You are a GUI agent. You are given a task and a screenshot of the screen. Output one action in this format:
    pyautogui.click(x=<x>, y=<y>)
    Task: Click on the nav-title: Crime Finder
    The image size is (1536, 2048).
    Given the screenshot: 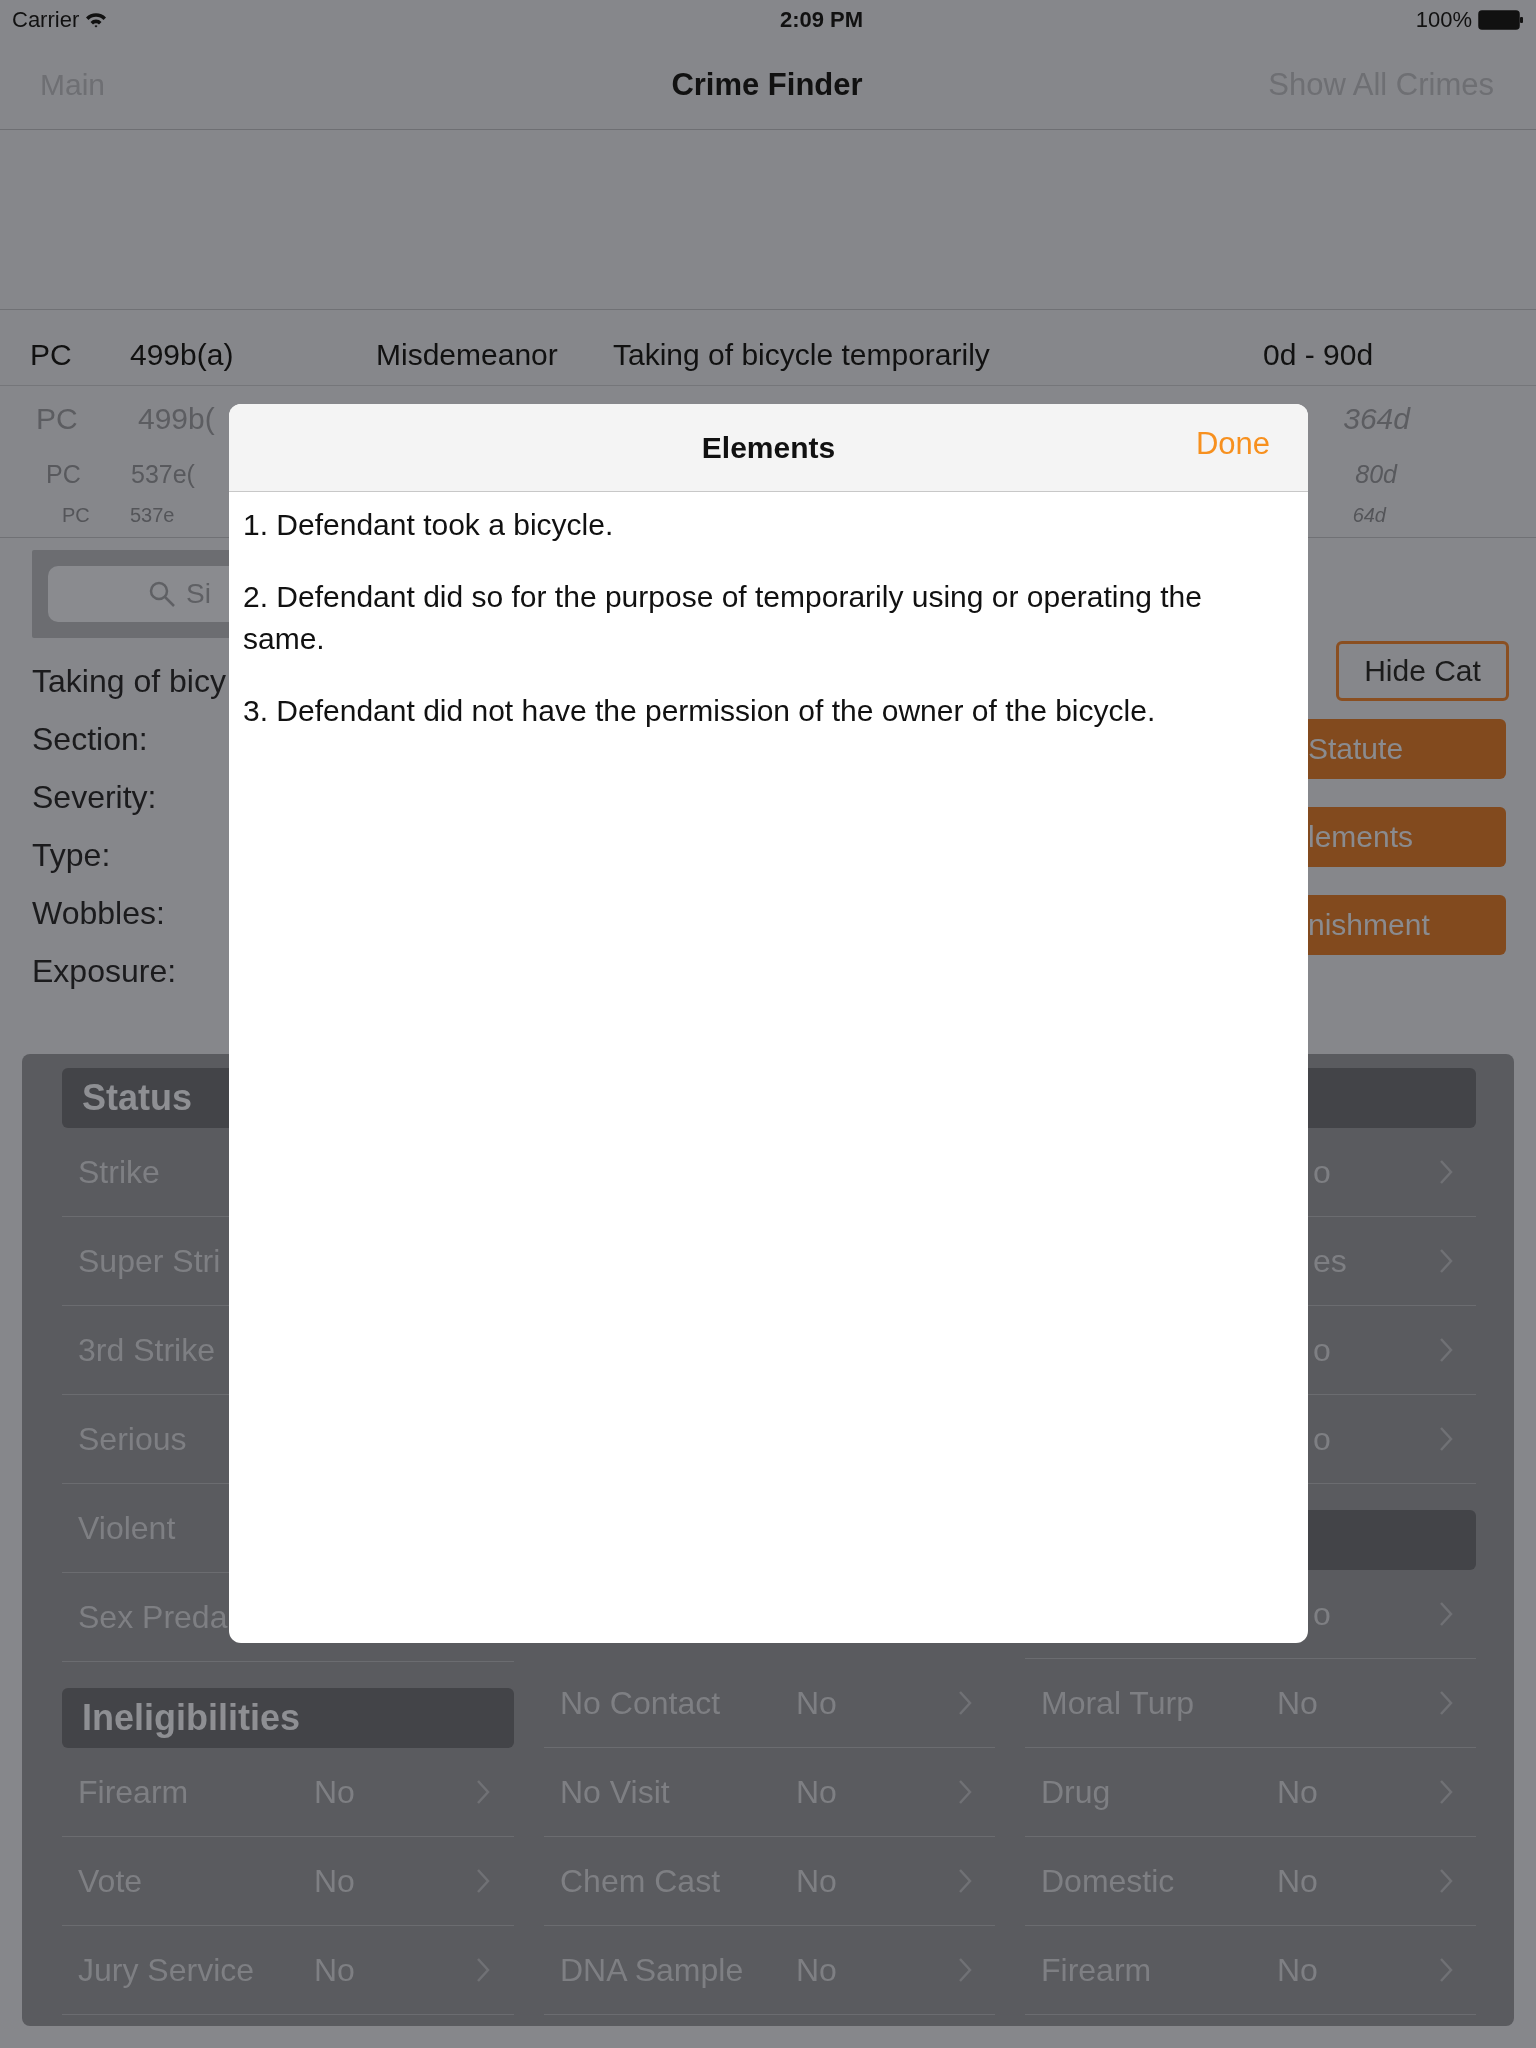 What is the action you would take?
    pyautogui.click(x=767, y=84)
    